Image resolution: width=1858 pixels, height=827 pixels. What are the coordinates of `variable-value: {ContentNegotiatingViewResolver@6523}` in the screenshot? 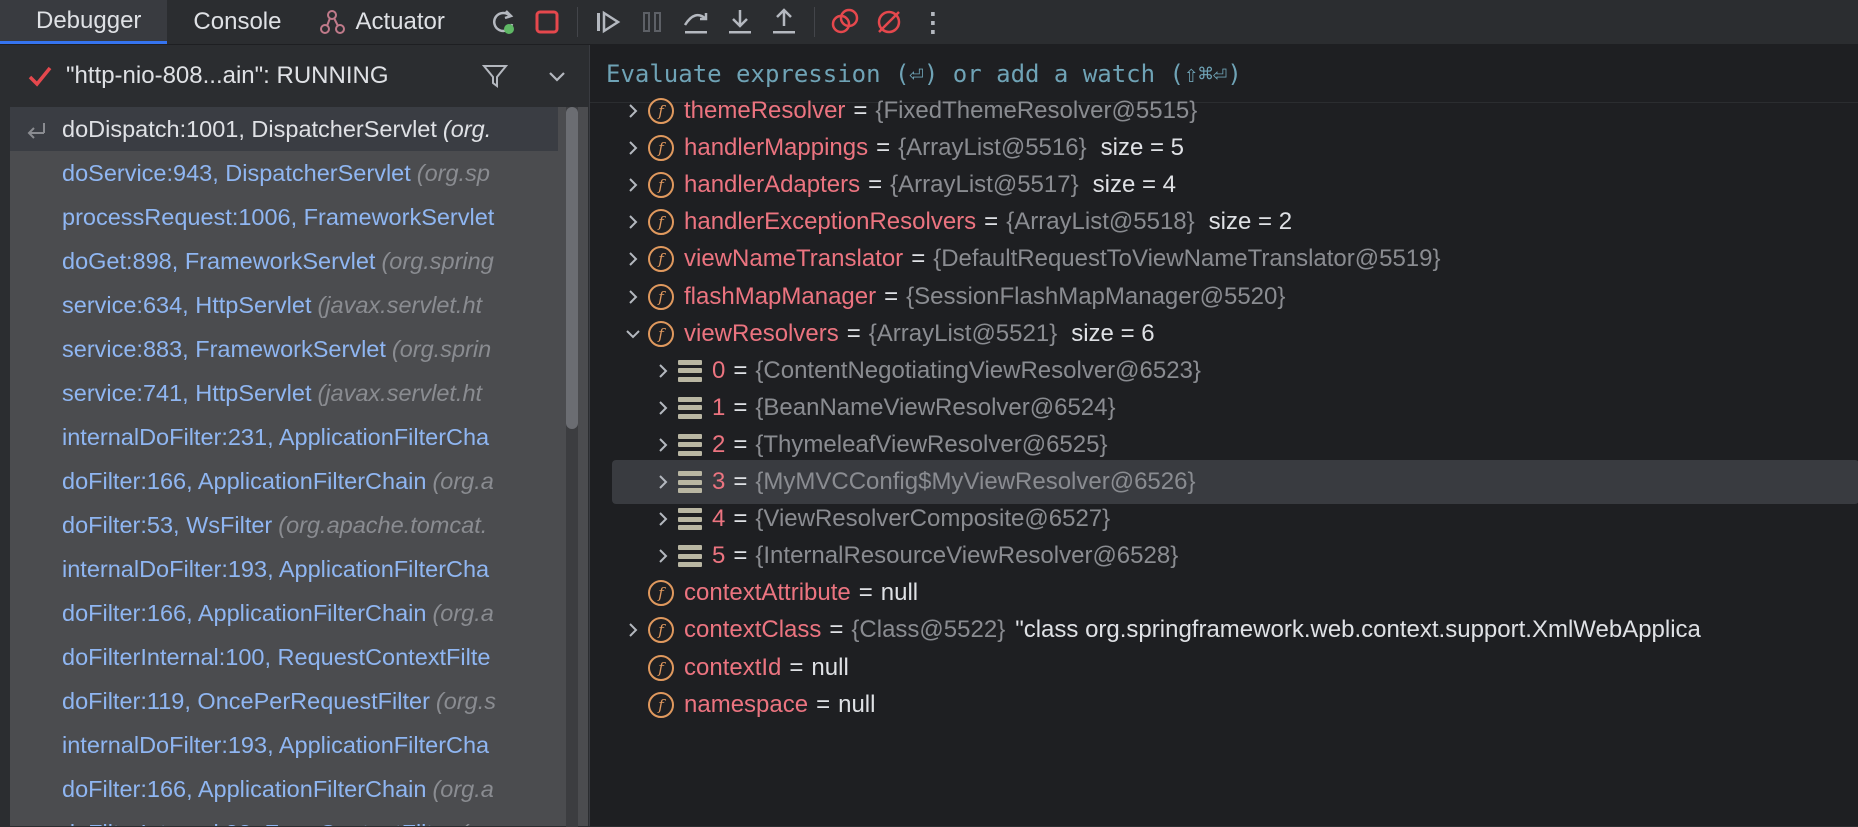 It's located at (978, 370).